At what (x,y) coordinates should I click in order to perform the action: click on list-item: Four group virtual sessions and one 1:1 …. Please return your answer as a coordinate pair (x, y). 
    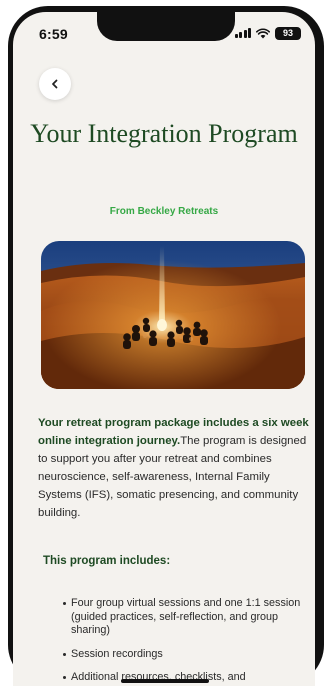
    Looking at the image, I should click on (187, 617).